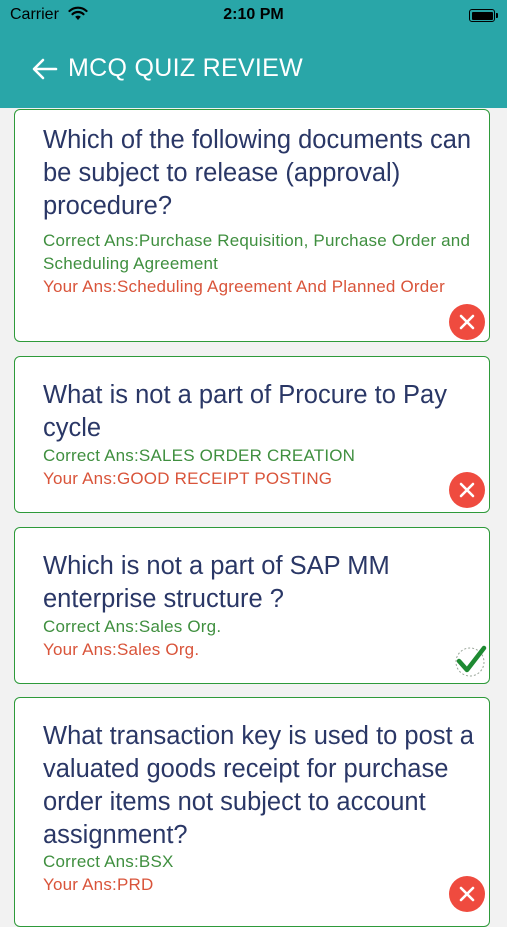  Describe the element at coordinates (188, 478) in the screenshot. I see `your-answer: Your Ans:GOOD RECEIPT POSTING` at that location.